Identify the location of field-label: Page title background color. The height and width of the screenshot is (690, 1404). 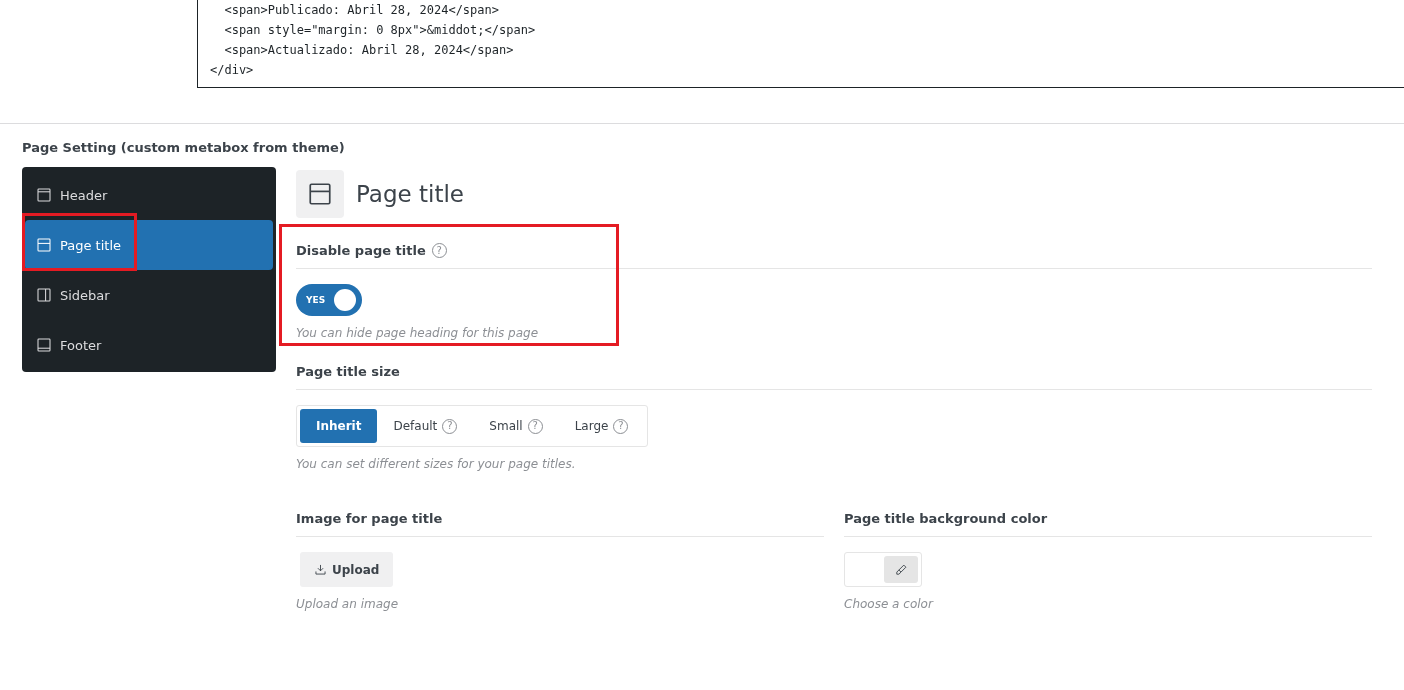
(946, 518).